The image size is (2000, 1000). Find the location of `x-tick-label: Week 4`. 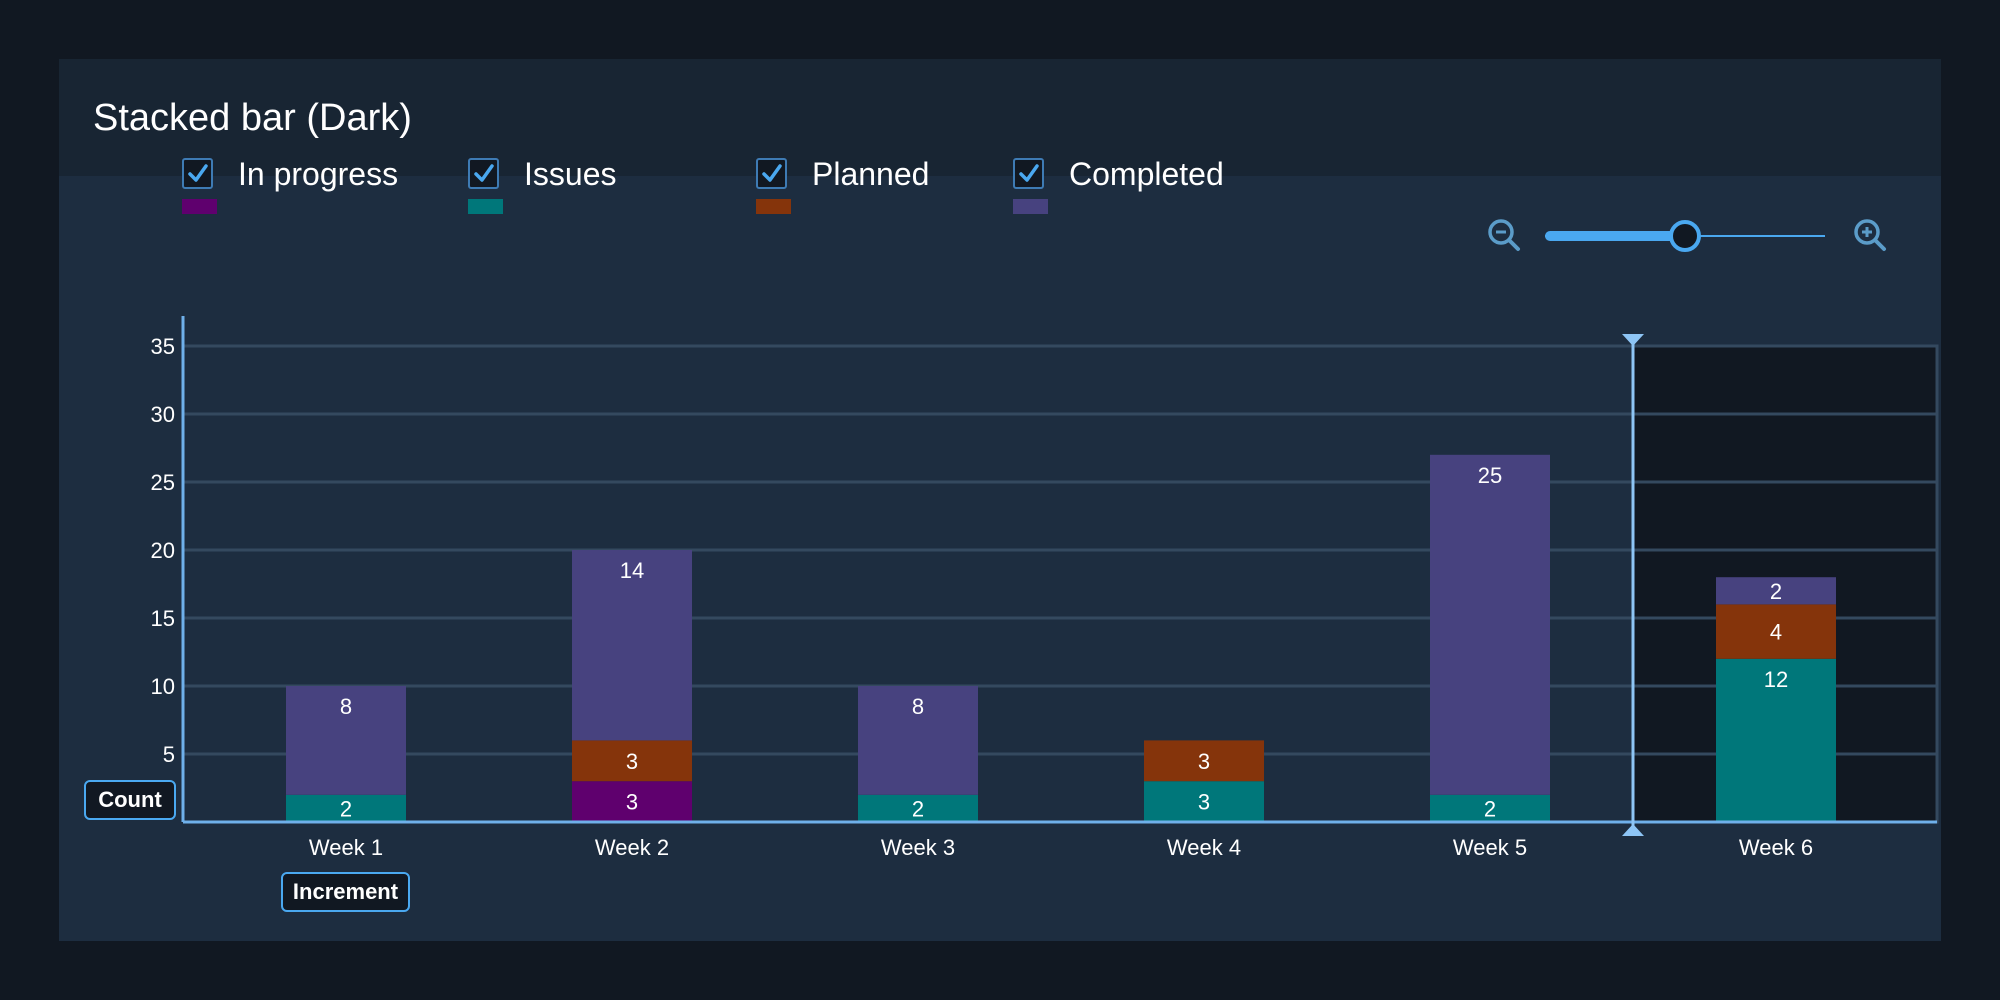

x-tick-label: Week 4 is located at coordinates (1204, 847).